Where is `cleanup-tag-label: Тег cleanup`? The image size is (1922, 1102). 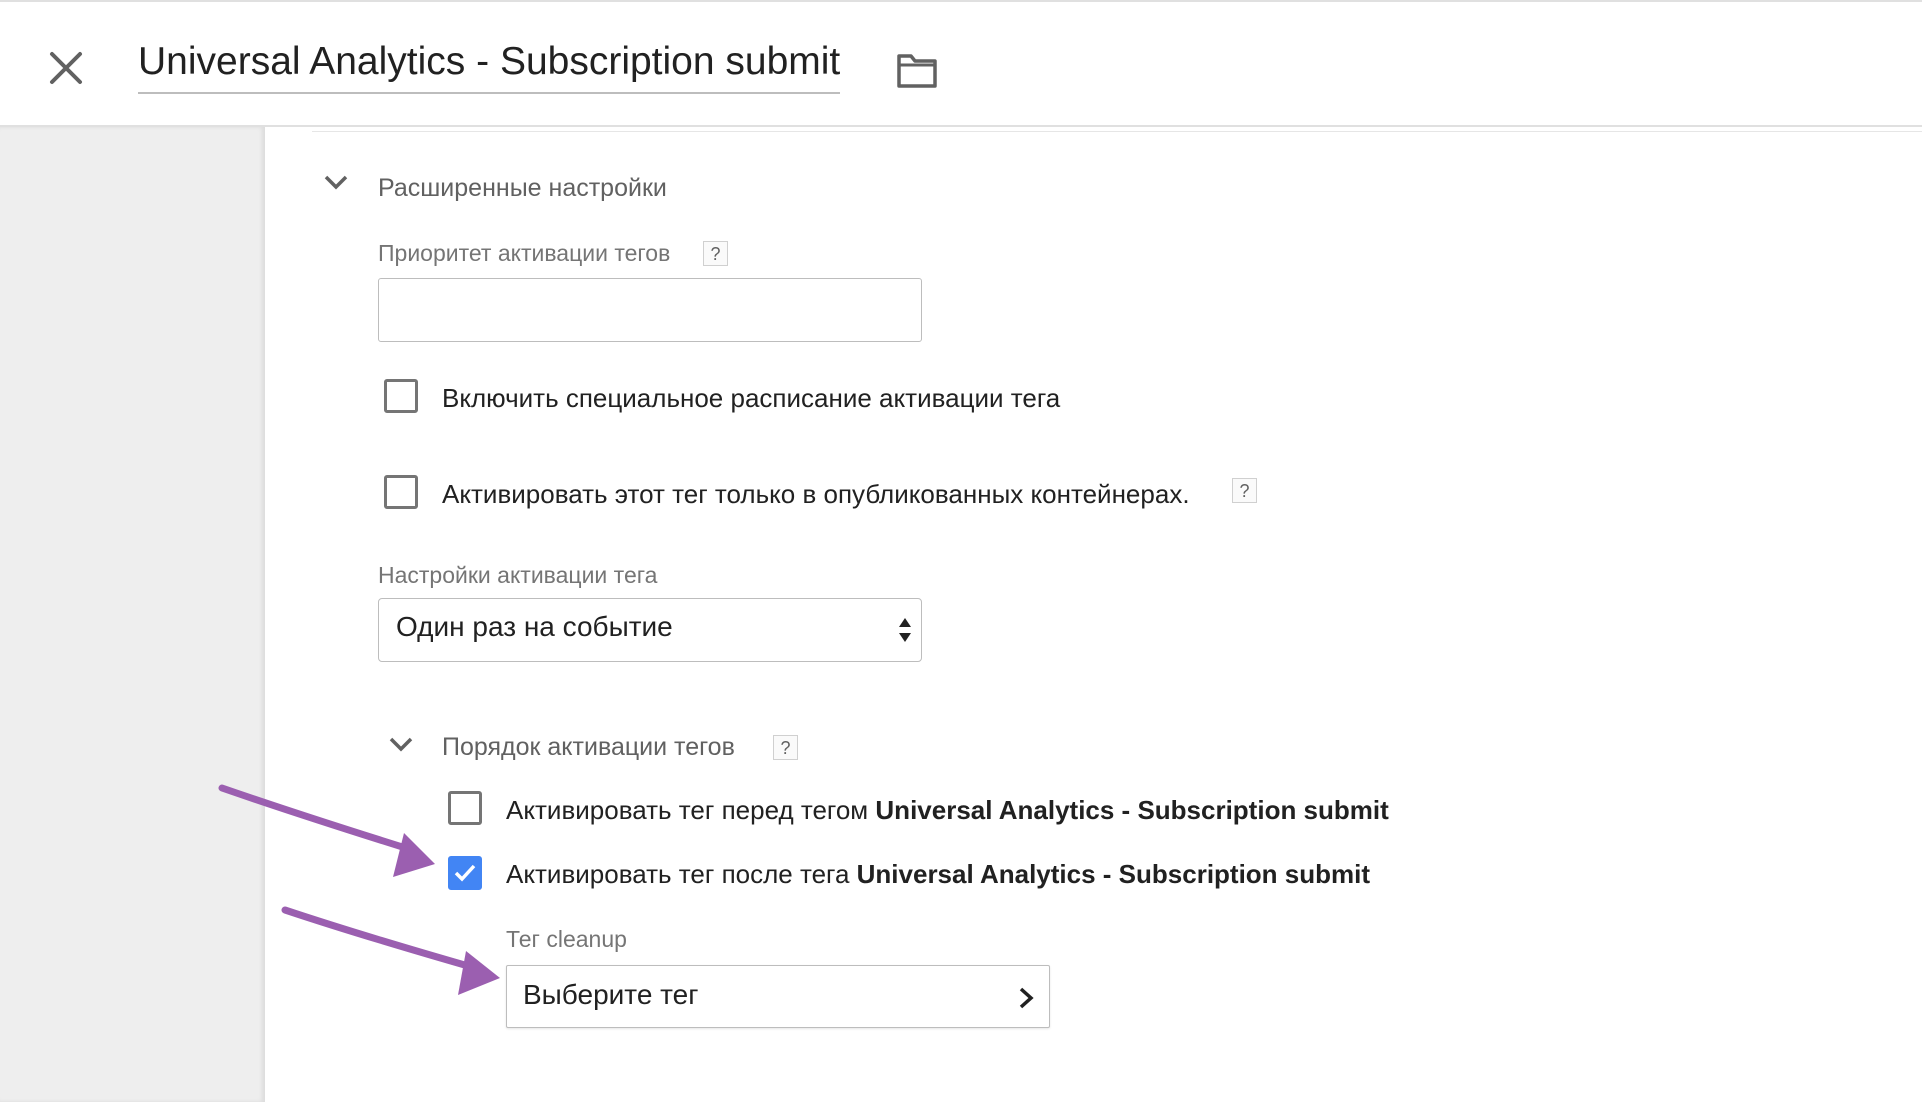 cleanup-tag-label: Тег cleanup is located at coordinates (566, 939).